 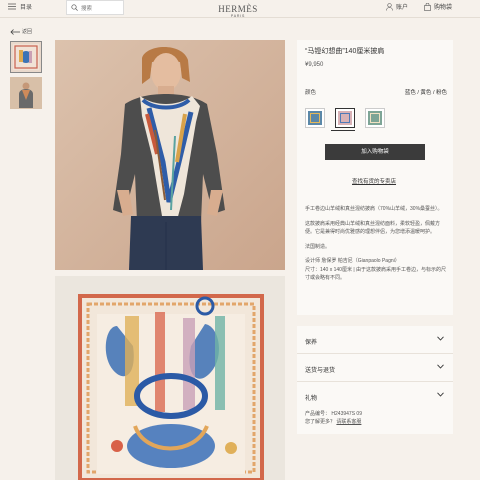 I want to click on thumbnail-model-image, so click(x=26, y=93).